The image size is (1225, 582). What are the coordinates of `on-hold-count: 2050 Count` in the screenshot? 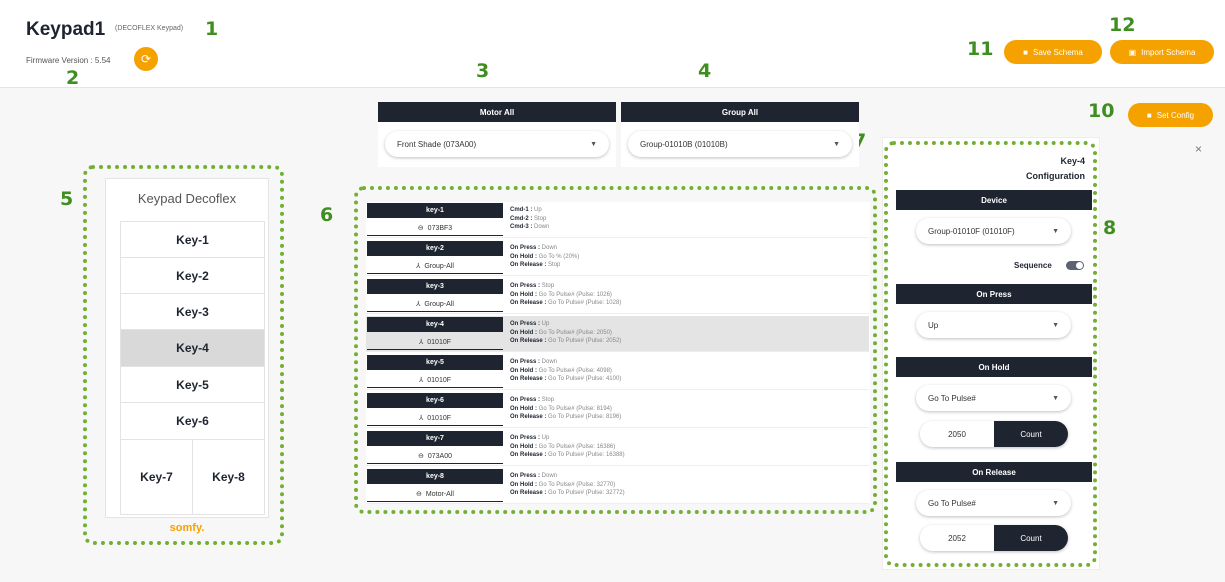 It's located at (994, 434).